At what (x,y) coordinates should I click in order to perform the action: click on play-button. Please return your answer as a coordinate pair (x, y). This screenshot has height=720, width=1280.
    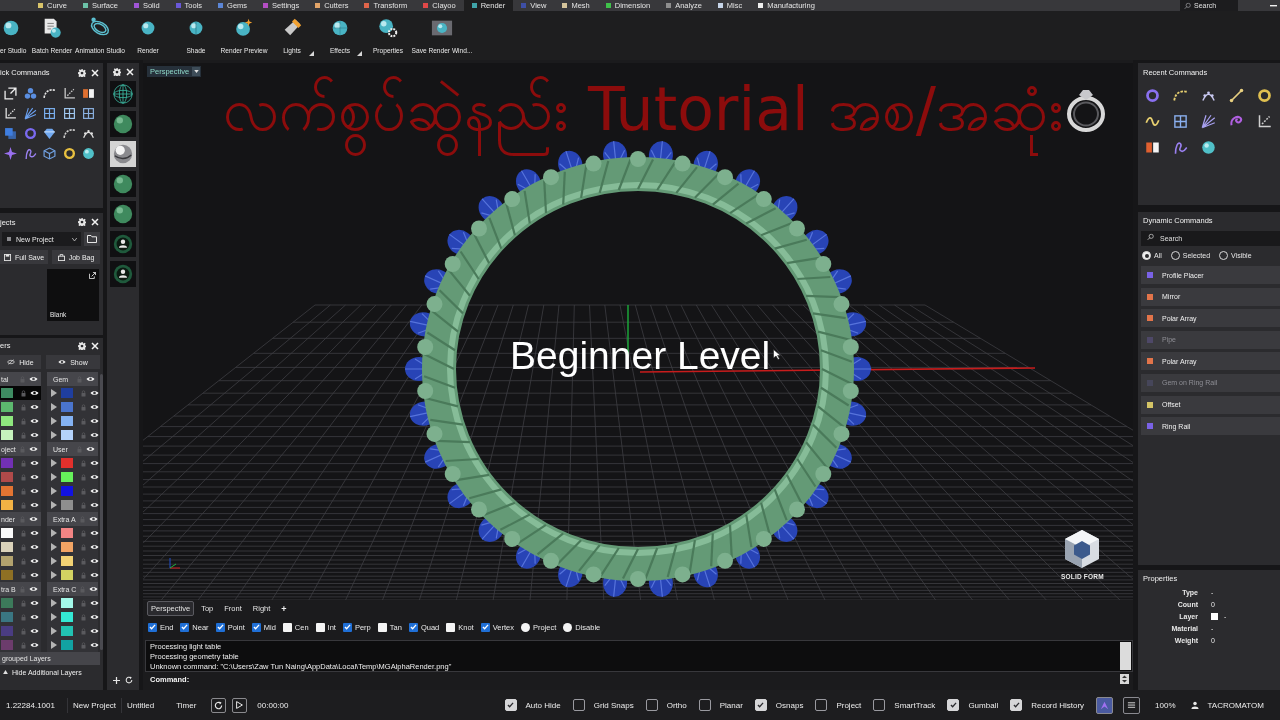
    Looking at the image, I should click on (240, 705).